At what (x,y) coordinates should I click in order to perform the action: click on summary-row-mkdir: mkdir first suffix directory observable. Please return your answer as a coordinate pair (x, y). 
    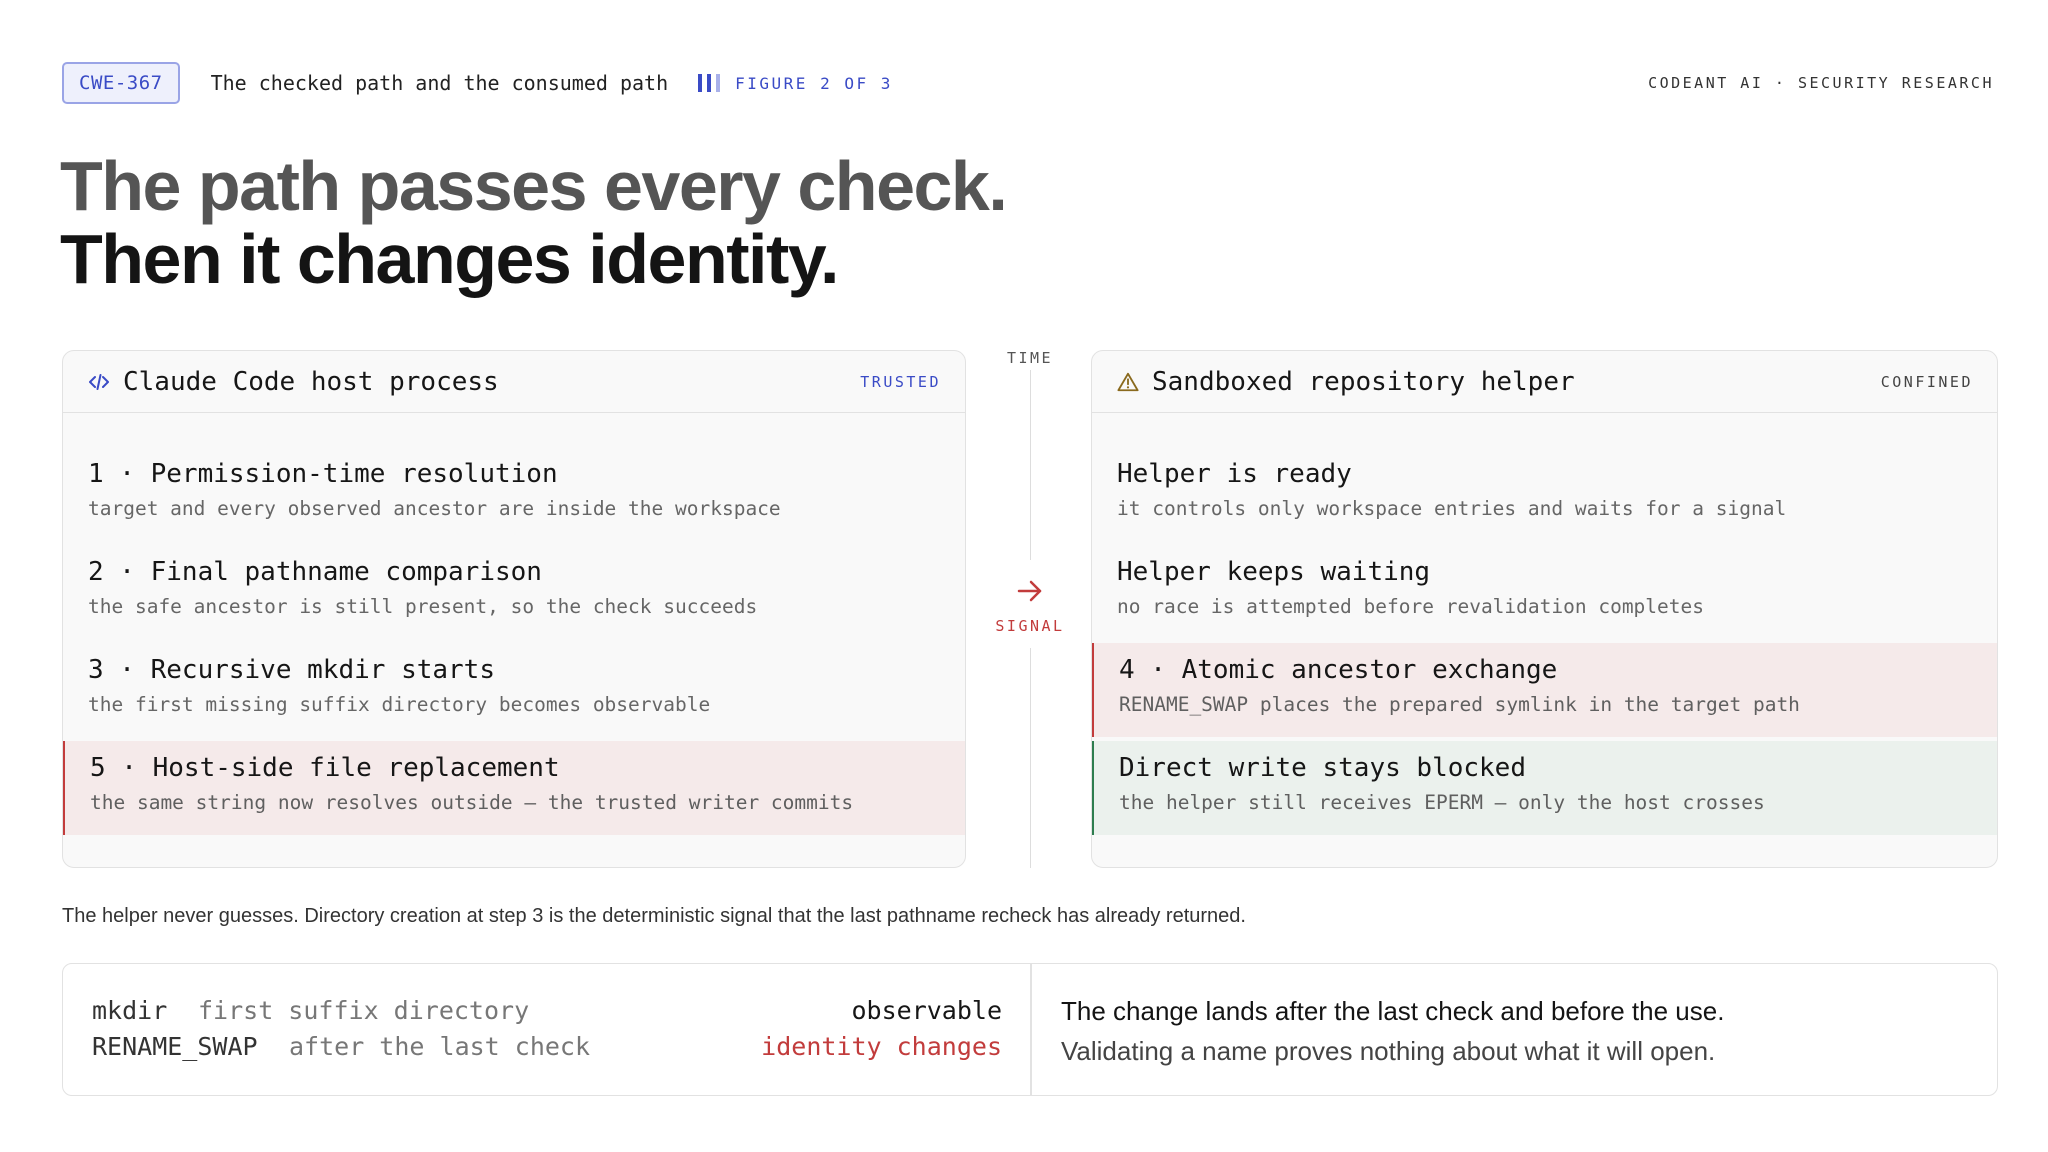
    Looking at the image, I should click on (547, 1012).